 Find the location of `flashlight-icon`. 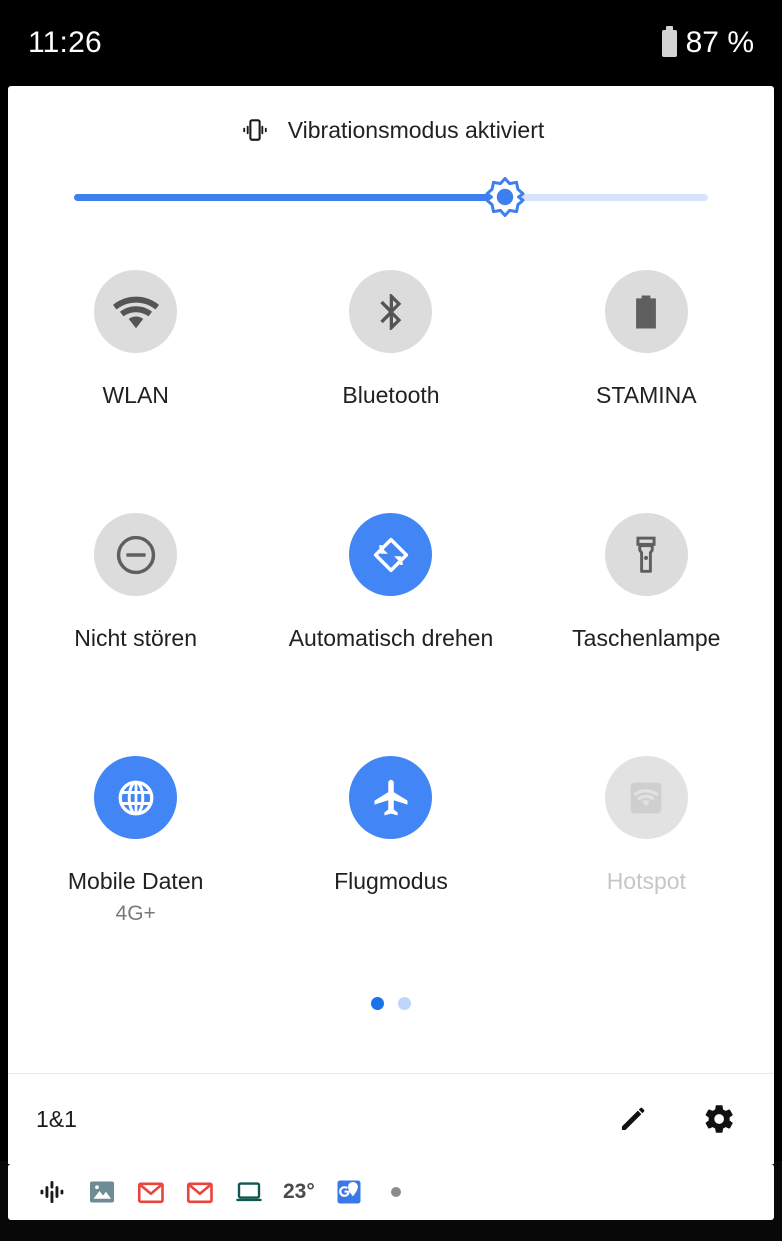

flashlight-icon is located at coordinates (646, 554).